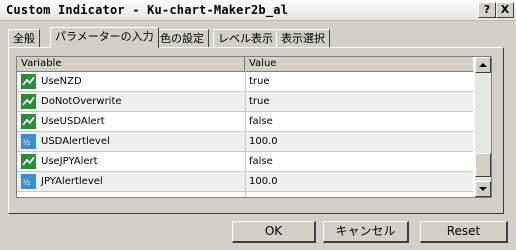 The image size is (516, 250). Describe the element at coordinates (487, 10) in the screenshot. I see `help-button: ?` at that location.